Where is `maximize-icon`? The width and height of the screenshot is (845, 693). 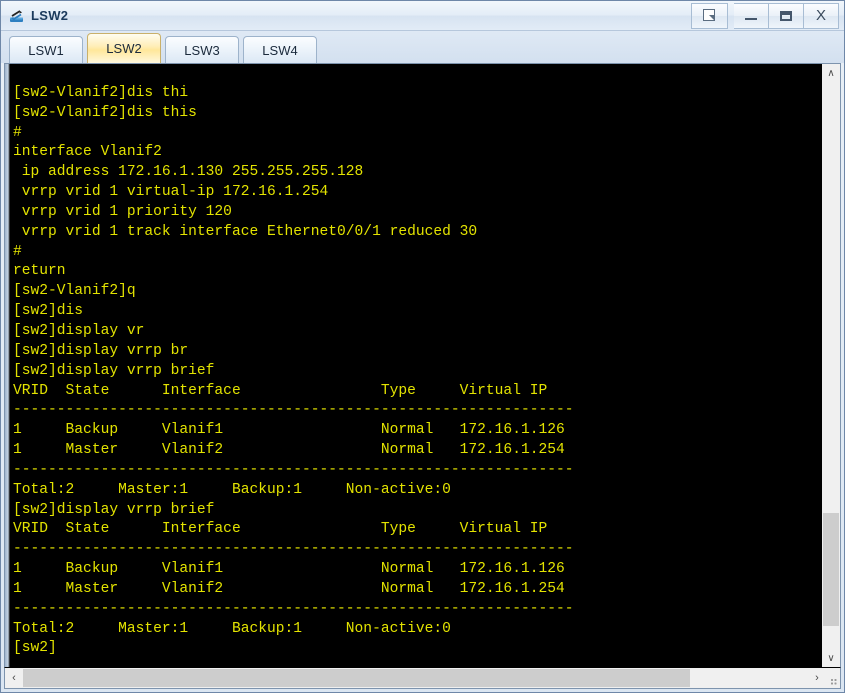 maximize-icon is located at coordinates (786, 15).